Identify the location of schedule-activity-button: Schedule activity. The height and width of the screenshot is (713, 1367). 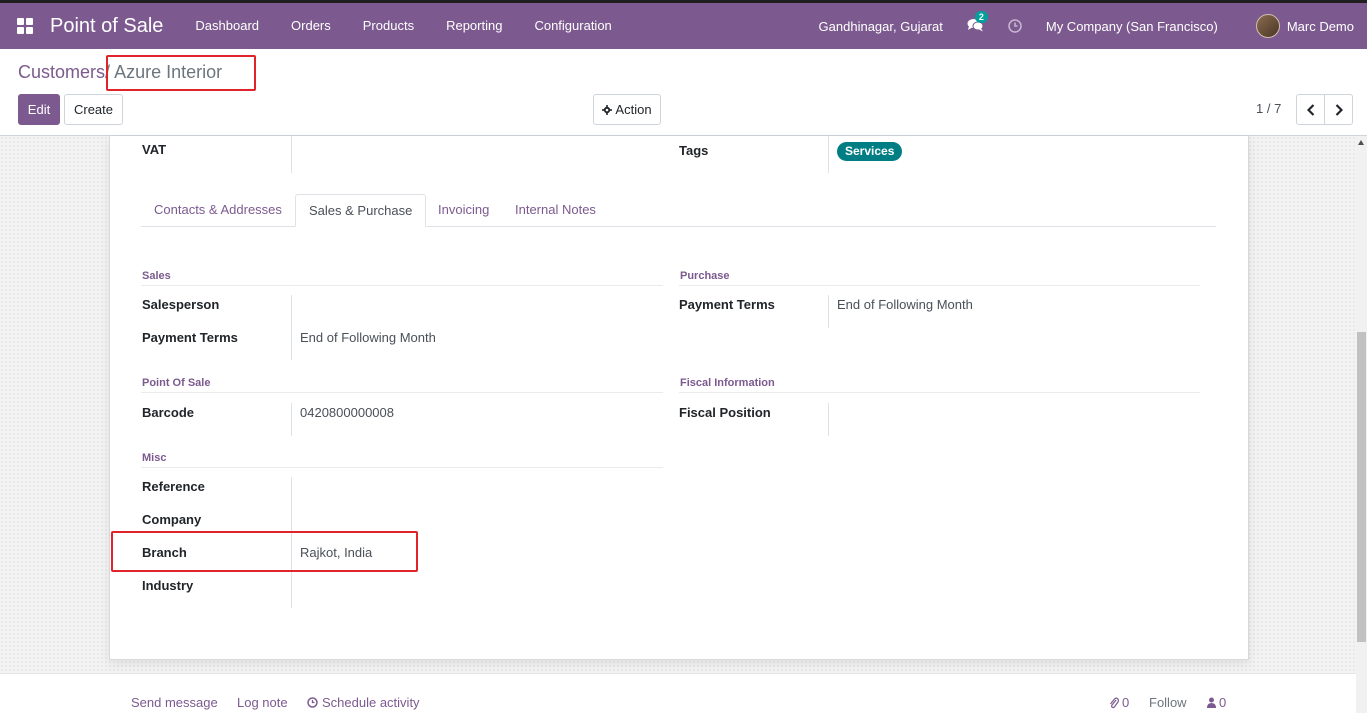
(363, 702).